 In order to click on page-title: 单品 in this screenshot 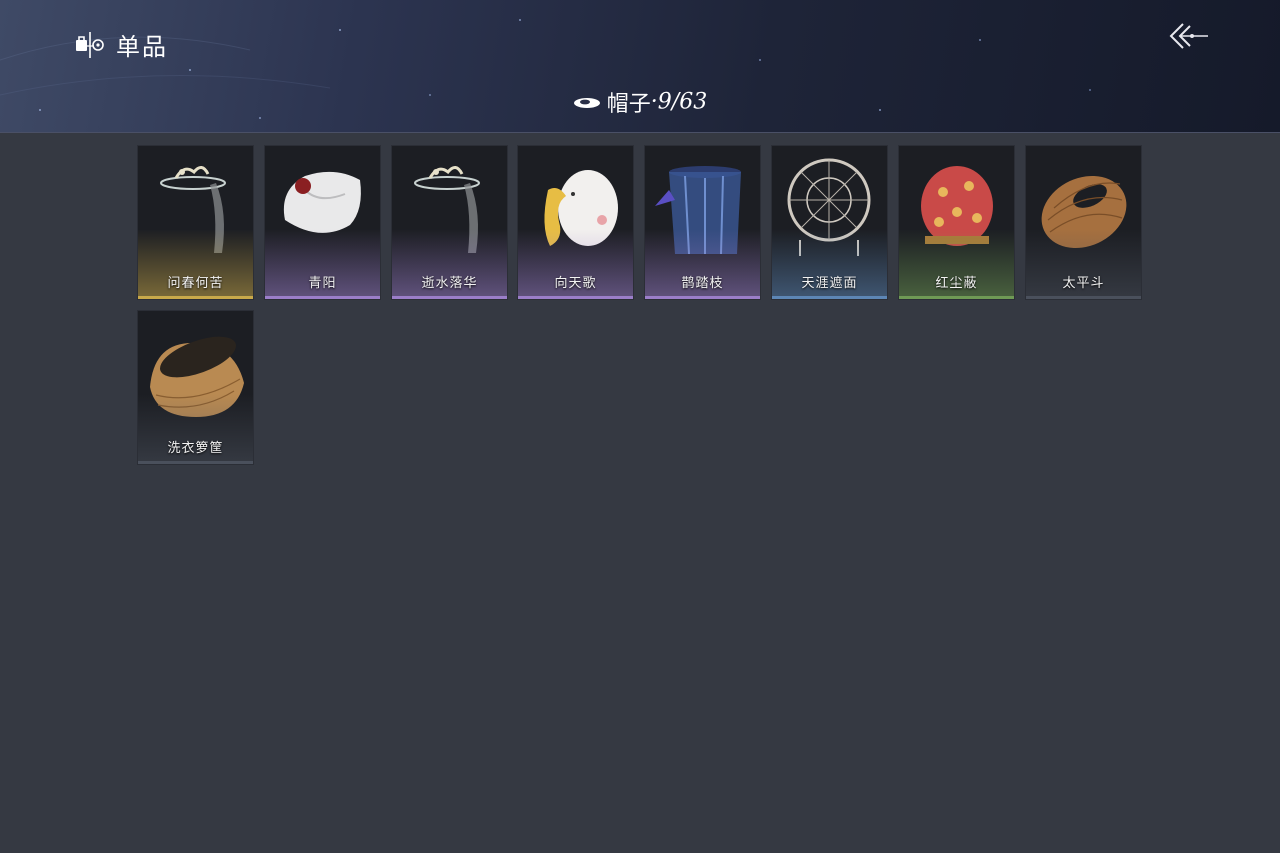, I will do `click(142, 47)`.